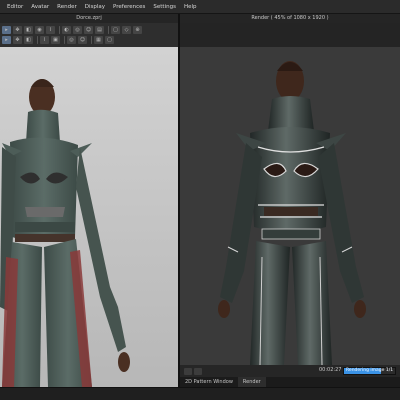  What do you see at coordinates (50, 30) in the screenshot?
I see `sewing-icon: ⌇` at bounding box center [50, 30].